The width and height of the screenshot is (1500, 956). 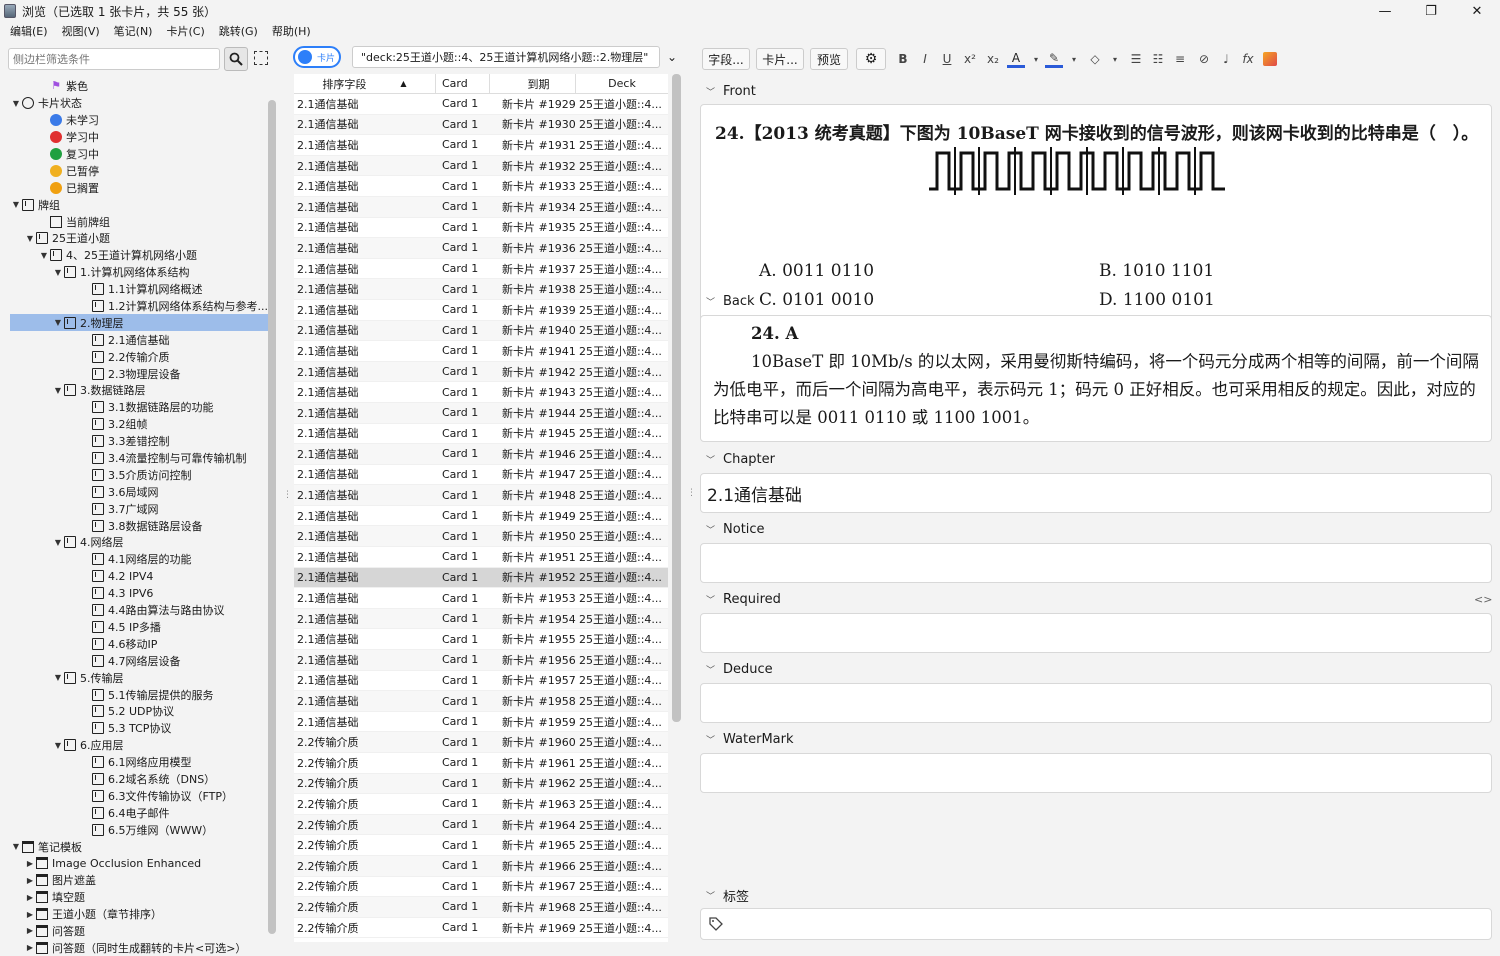 What do you see at coordinates (139, 610) in the screenshot?
I see `sidebar-tree-item: 4.4路由算法与路由协议` at bounding box center [139, 610].